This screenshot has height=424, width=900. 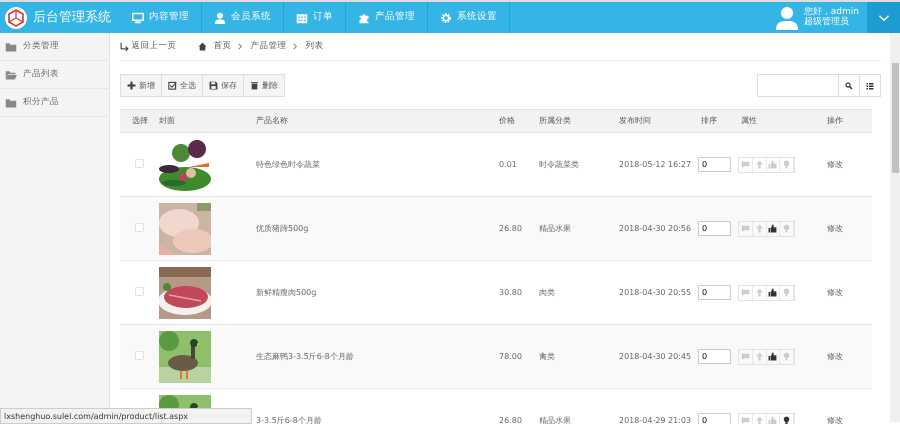 What do you see at coordinates (72, 17) in the screenshot?
I see `app-title: 后台管理系统` at bounding box center [72, 17].